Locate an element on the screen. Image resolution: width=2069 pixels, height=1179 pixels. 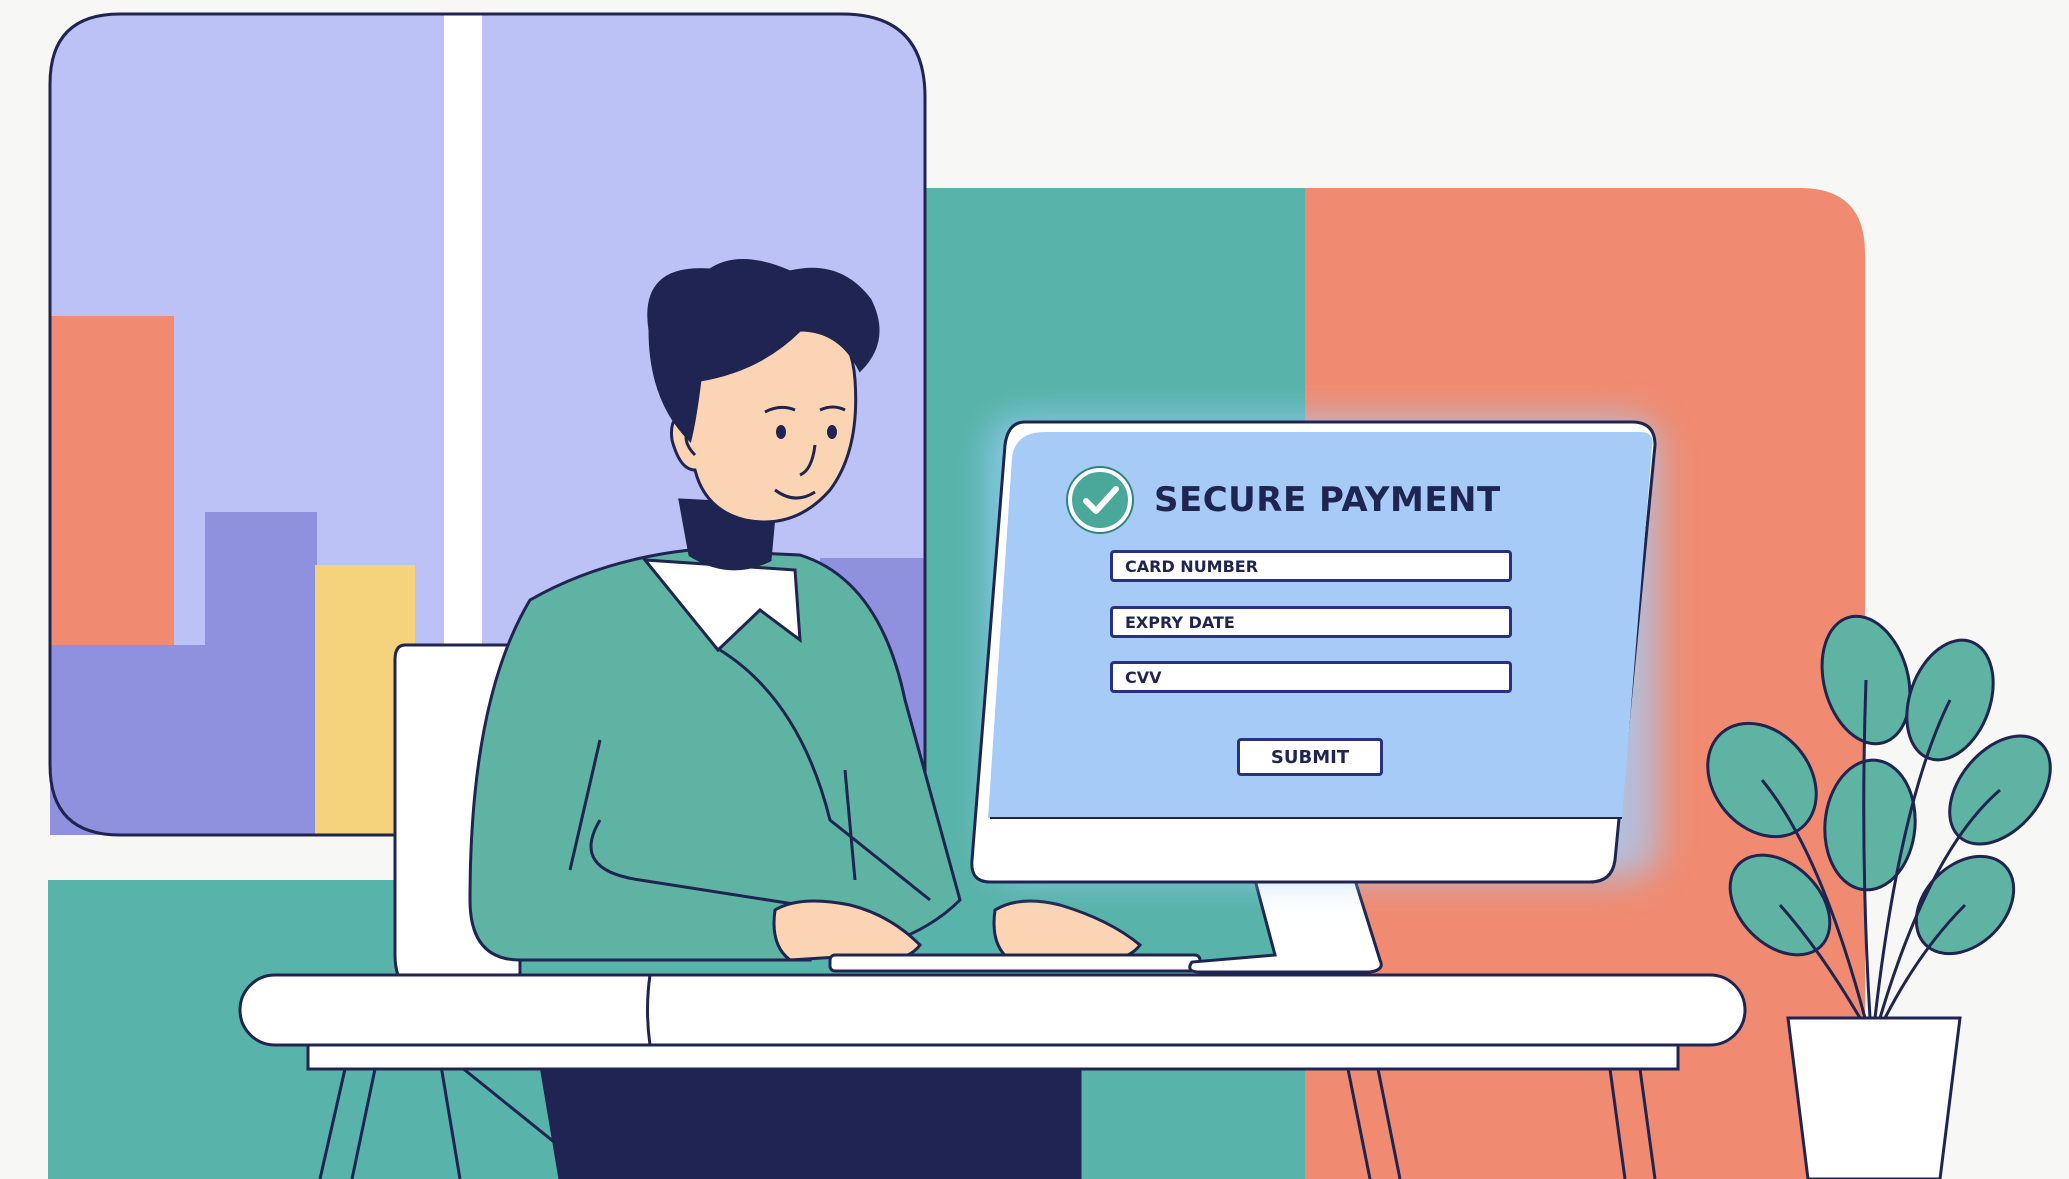
payment-header: SECURE PAYMENT is located at coordinates (1284, 500).